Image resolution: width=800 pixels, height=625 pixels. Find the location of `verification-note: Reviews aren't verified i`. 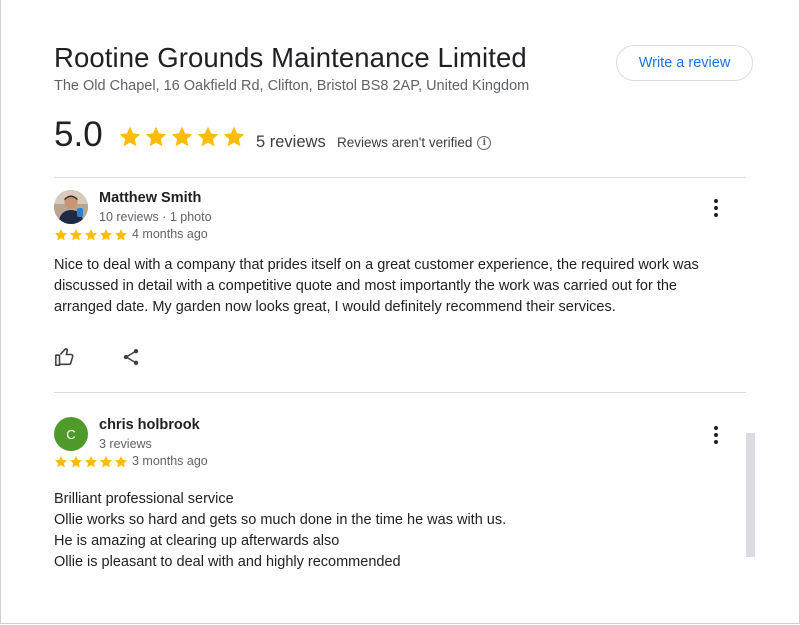

verification-note: Reviews aren't verified i is located at coordinates (414, 142).